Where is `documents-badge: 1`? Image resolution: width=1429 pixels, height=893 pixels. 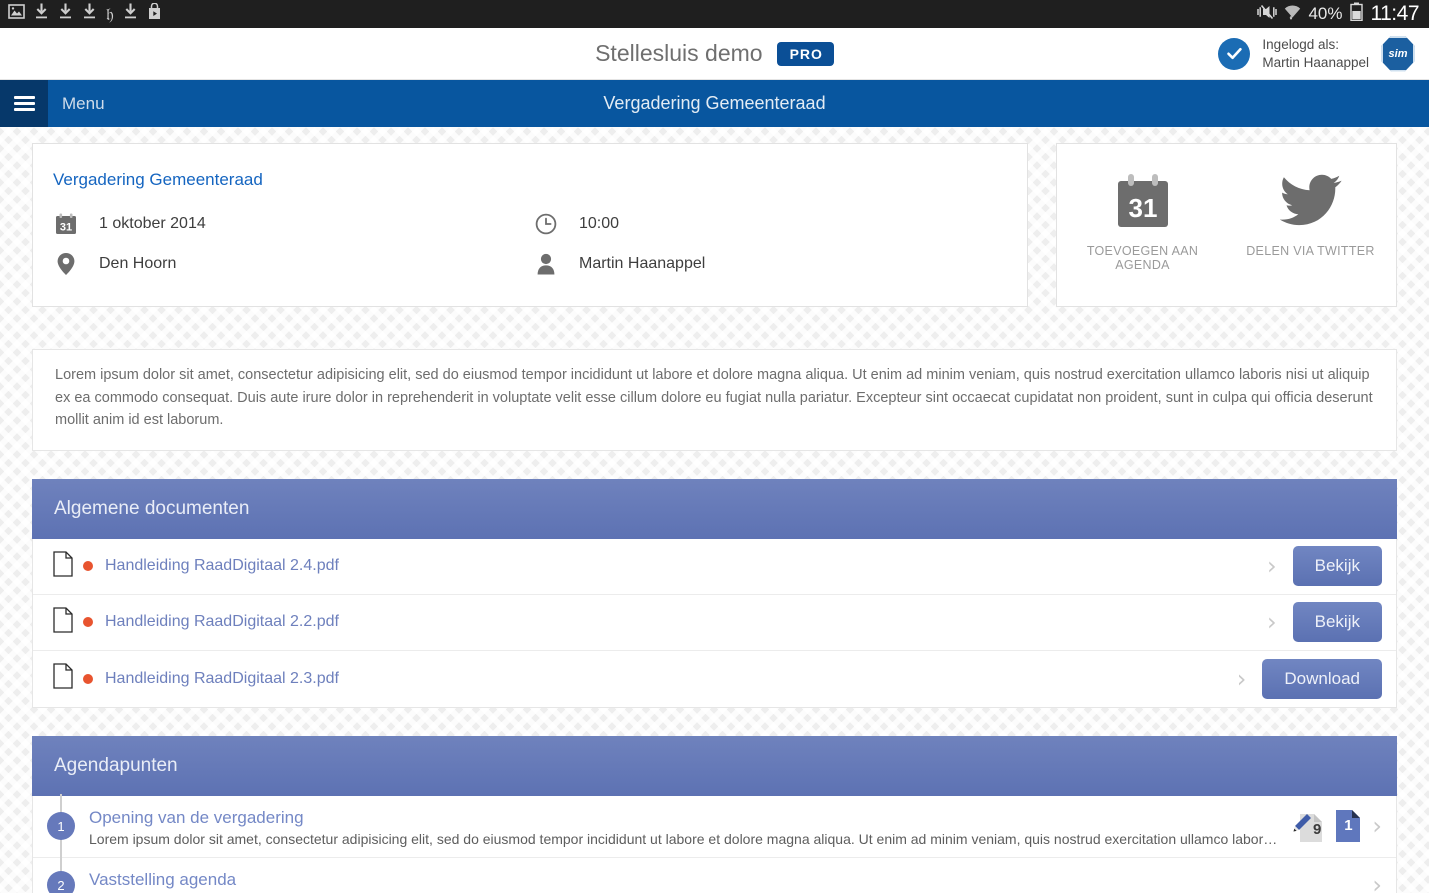
documents-badge: 1 is located at coordinates (1348, 826).